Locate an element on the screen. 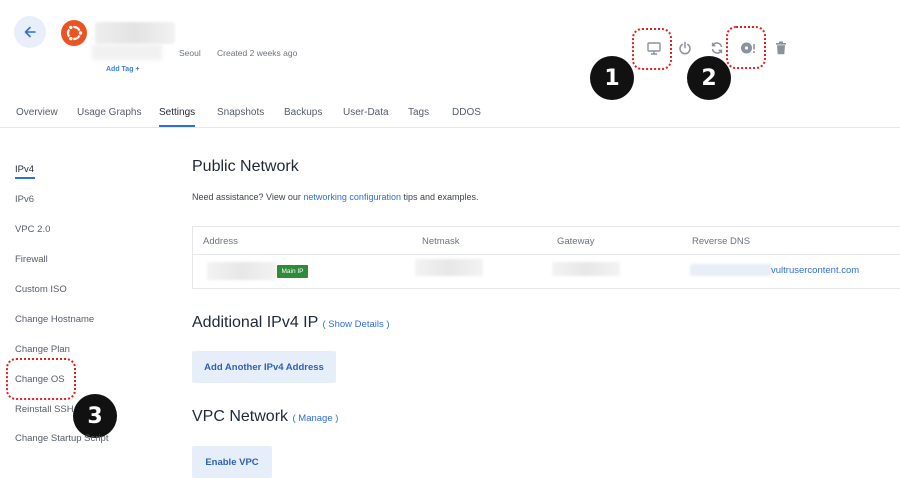 This screenshot has height=488, width=900. annotation-badge-3: 3 is located at coordinates (95, 416).